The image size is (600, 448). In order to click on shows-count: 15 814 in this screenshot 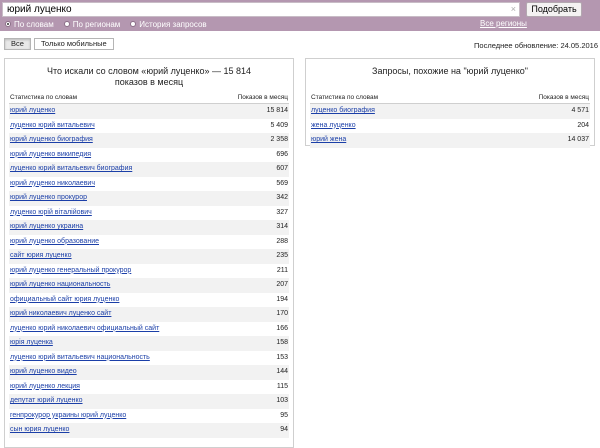, I will do `click(277, 110)`.